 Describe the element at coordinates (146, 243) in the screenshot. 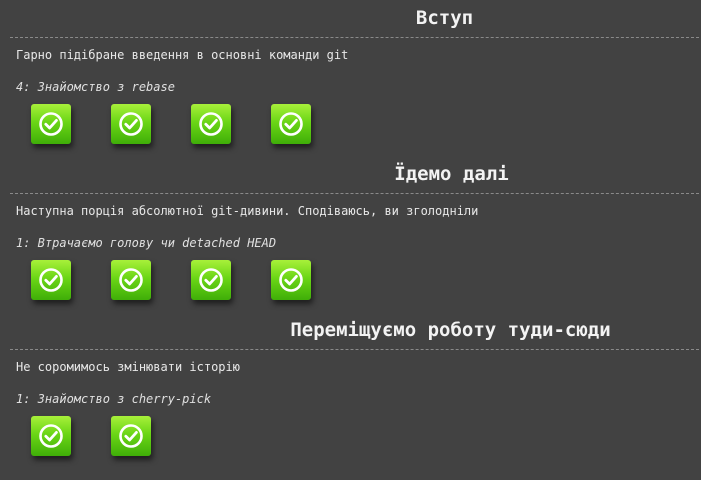

I see `current-level-name: 1: Втрачаємо голову чи detached HEAD` at that location.